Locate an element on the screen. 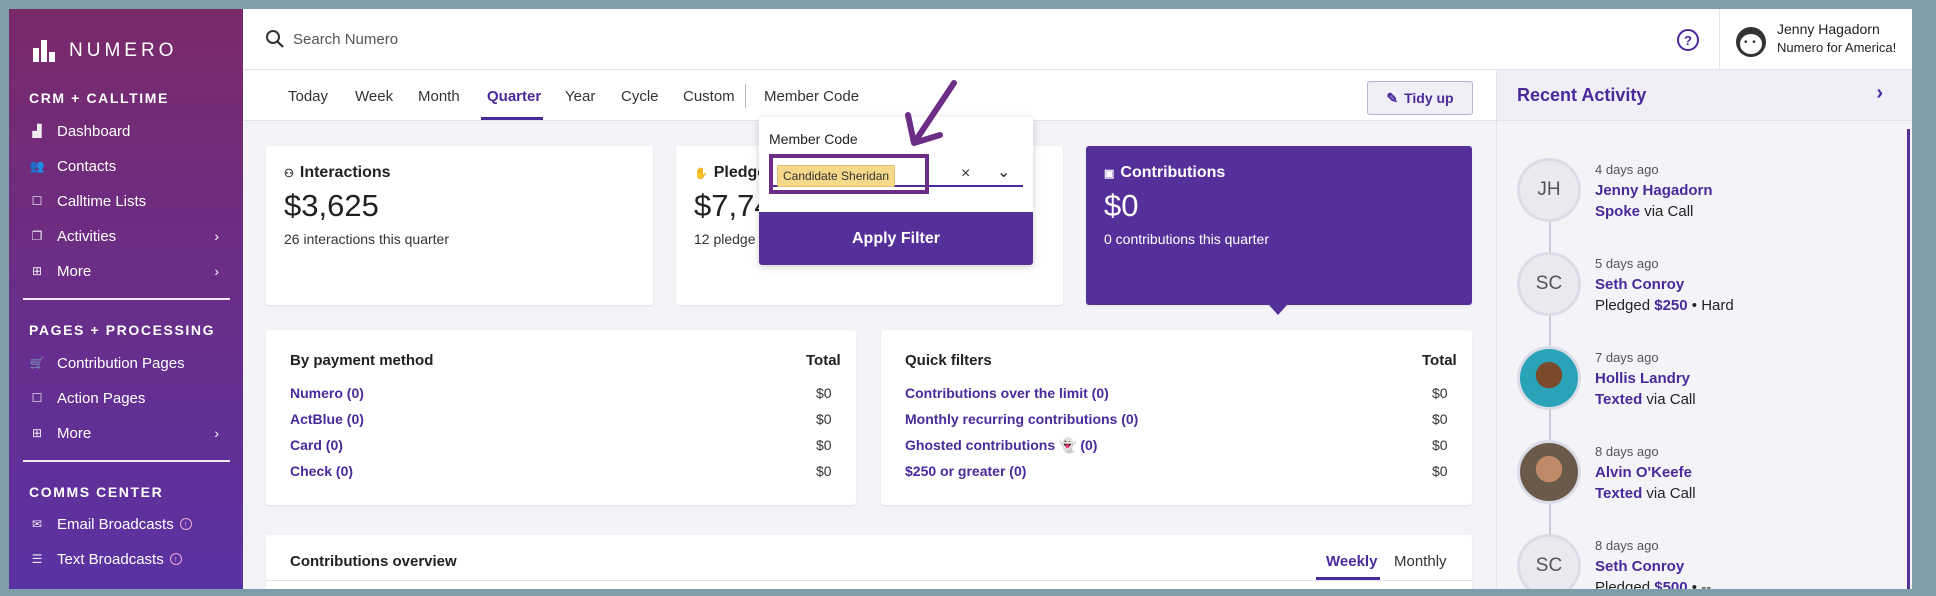  activity-detail: • Hard is located at coordinates (1712, 305).